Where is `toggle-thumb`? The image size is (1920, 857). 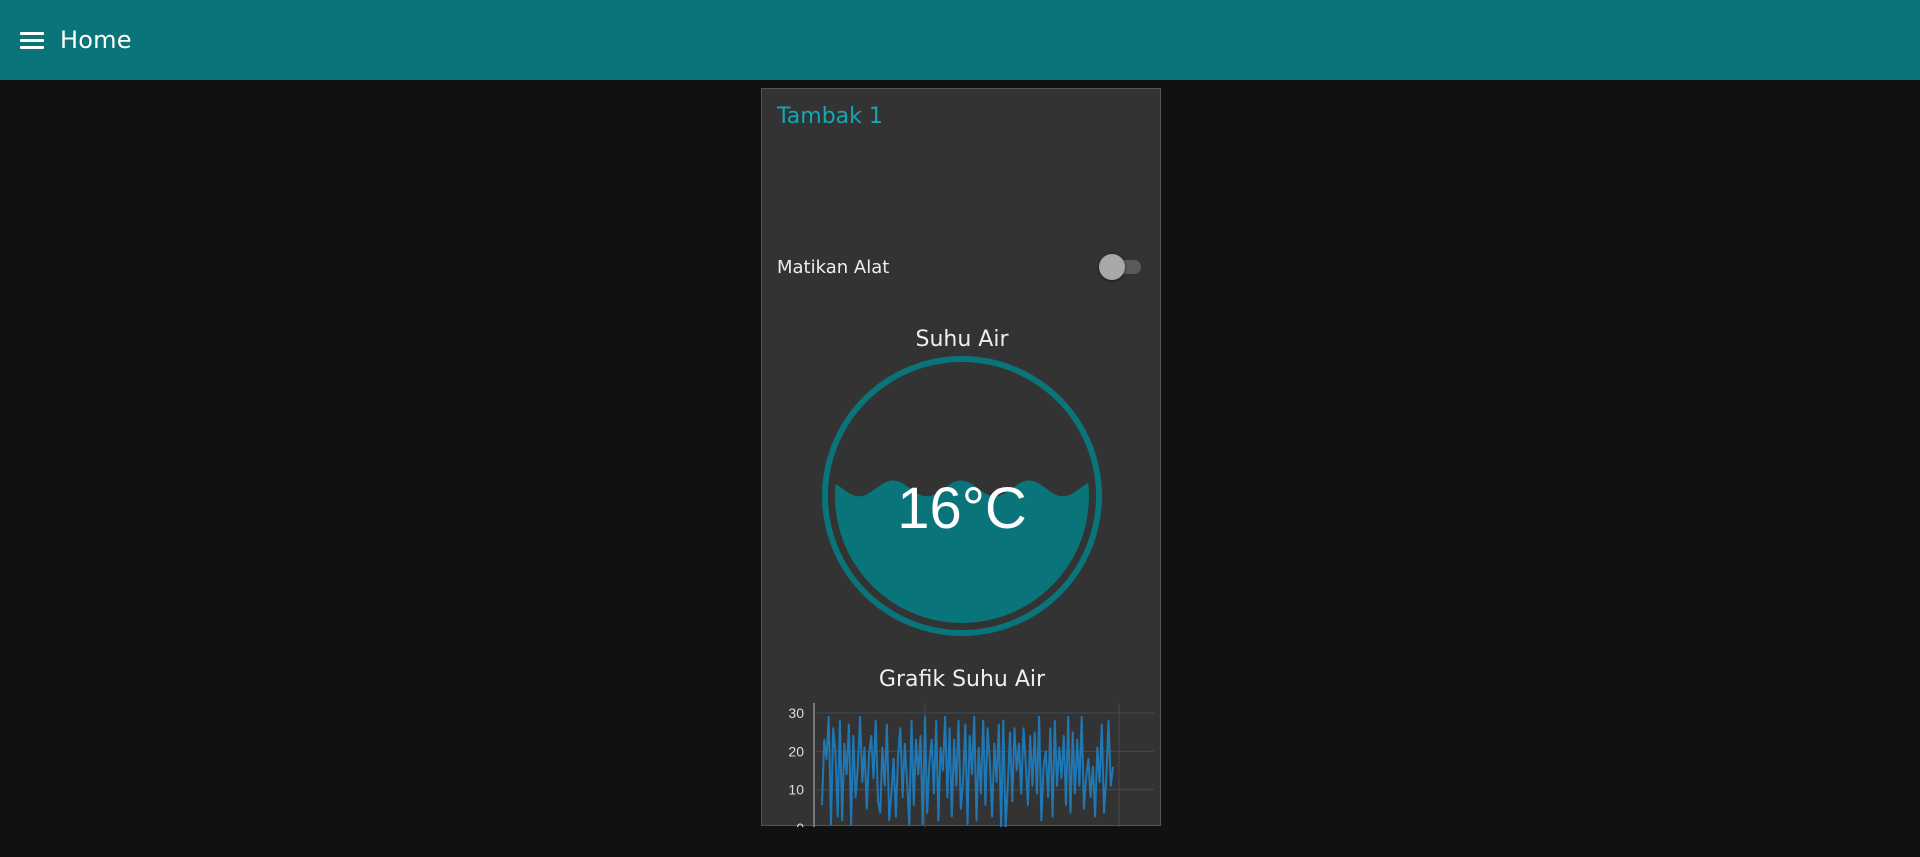 toggle-thumb is located at coordinates (1112, 267).